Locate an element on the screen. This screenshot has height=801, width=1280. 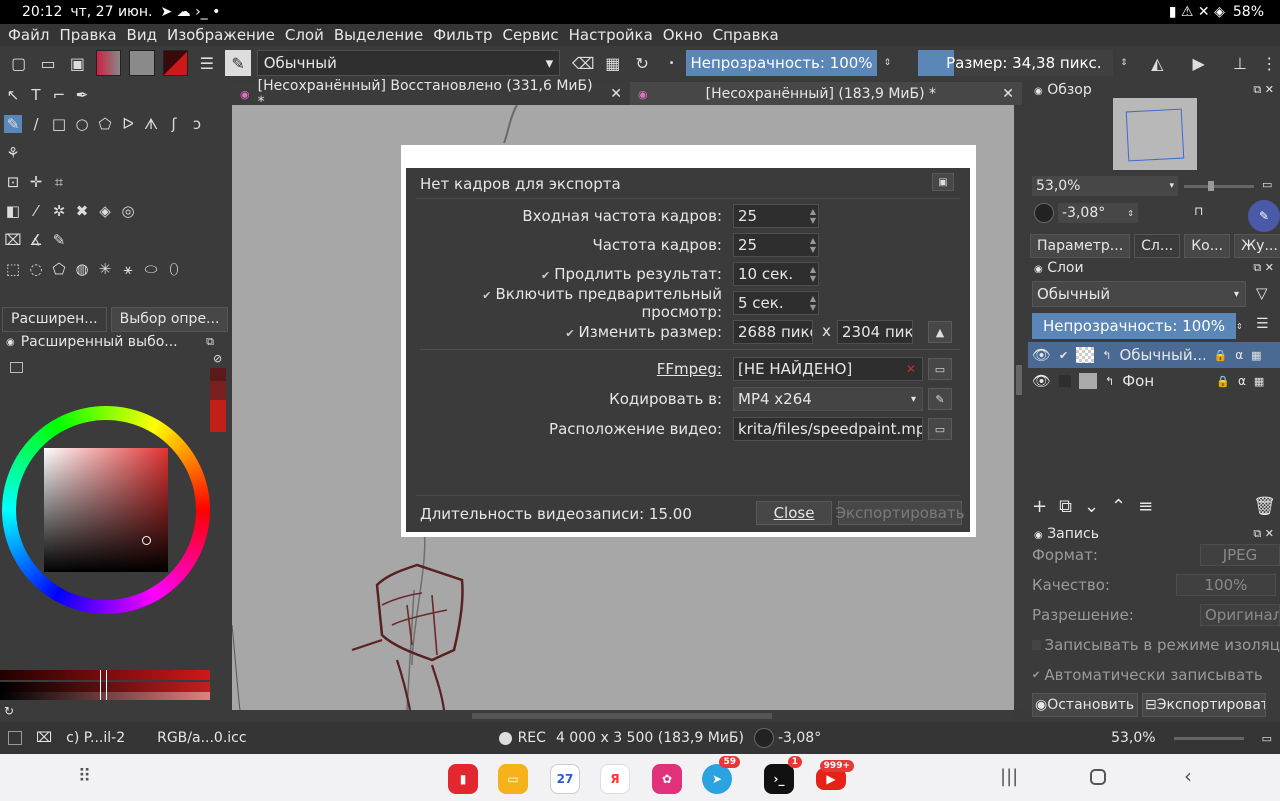
home-icon is located at coordinates (1098, 777).